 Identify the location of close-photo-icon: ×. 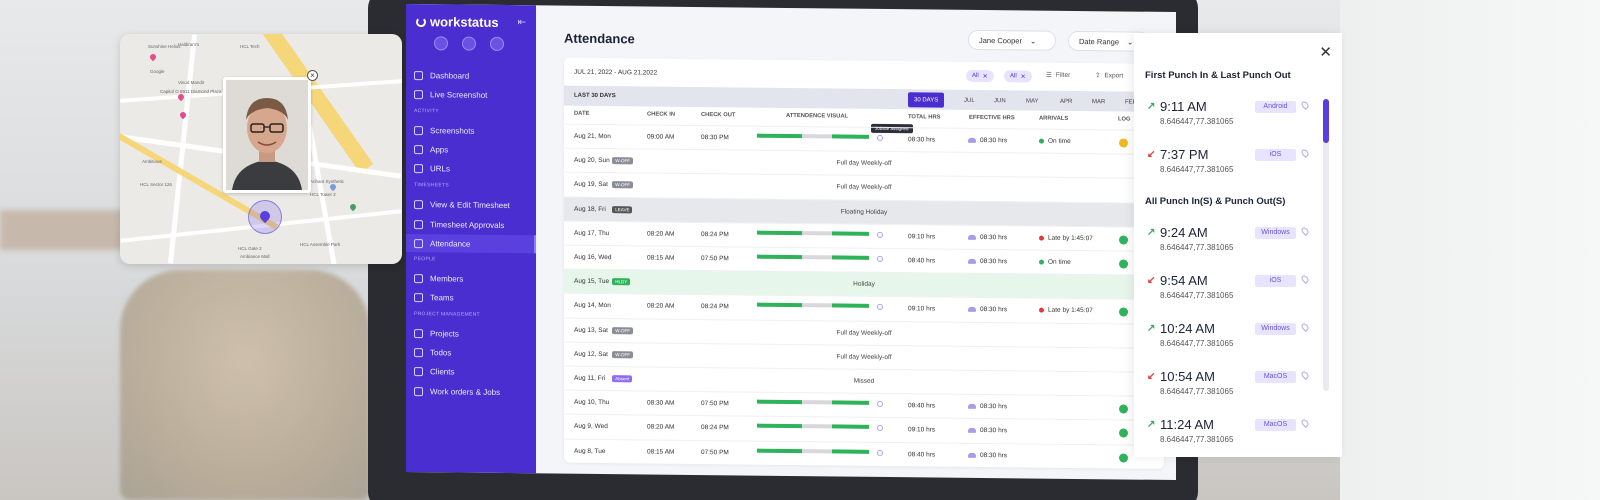
(312, 75).